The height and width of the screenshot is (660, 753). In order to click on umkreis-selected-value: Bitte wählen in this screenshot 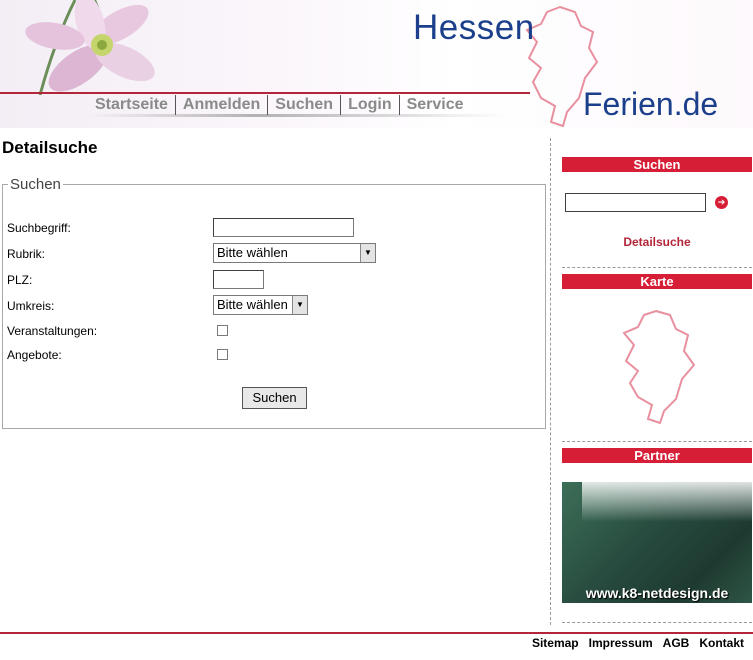, I will do `click(252, 304)`.